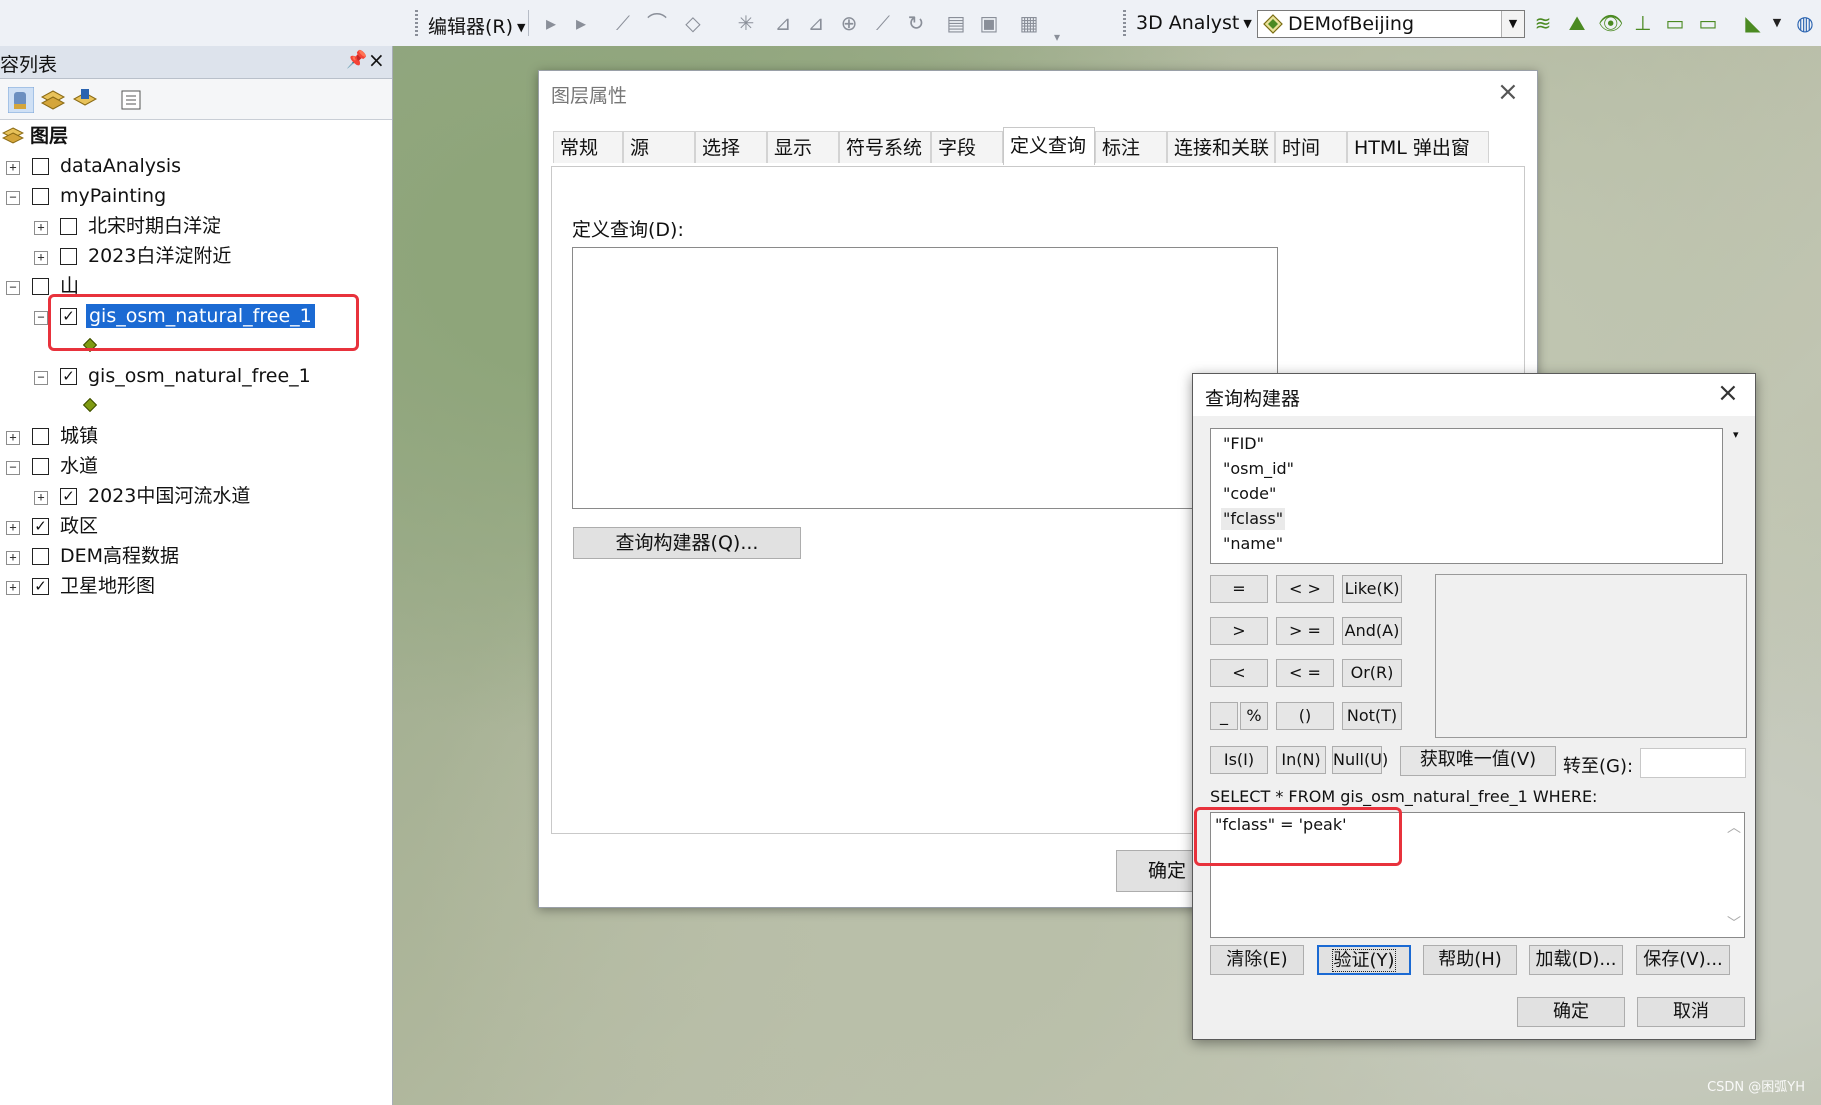 This screenshot has width=1821, height=1105. What do you see at coordinates (195, 258) in the screenshot?
I see `tree-item: + 2023白洋淀附近` at bounding box center [195, 258].